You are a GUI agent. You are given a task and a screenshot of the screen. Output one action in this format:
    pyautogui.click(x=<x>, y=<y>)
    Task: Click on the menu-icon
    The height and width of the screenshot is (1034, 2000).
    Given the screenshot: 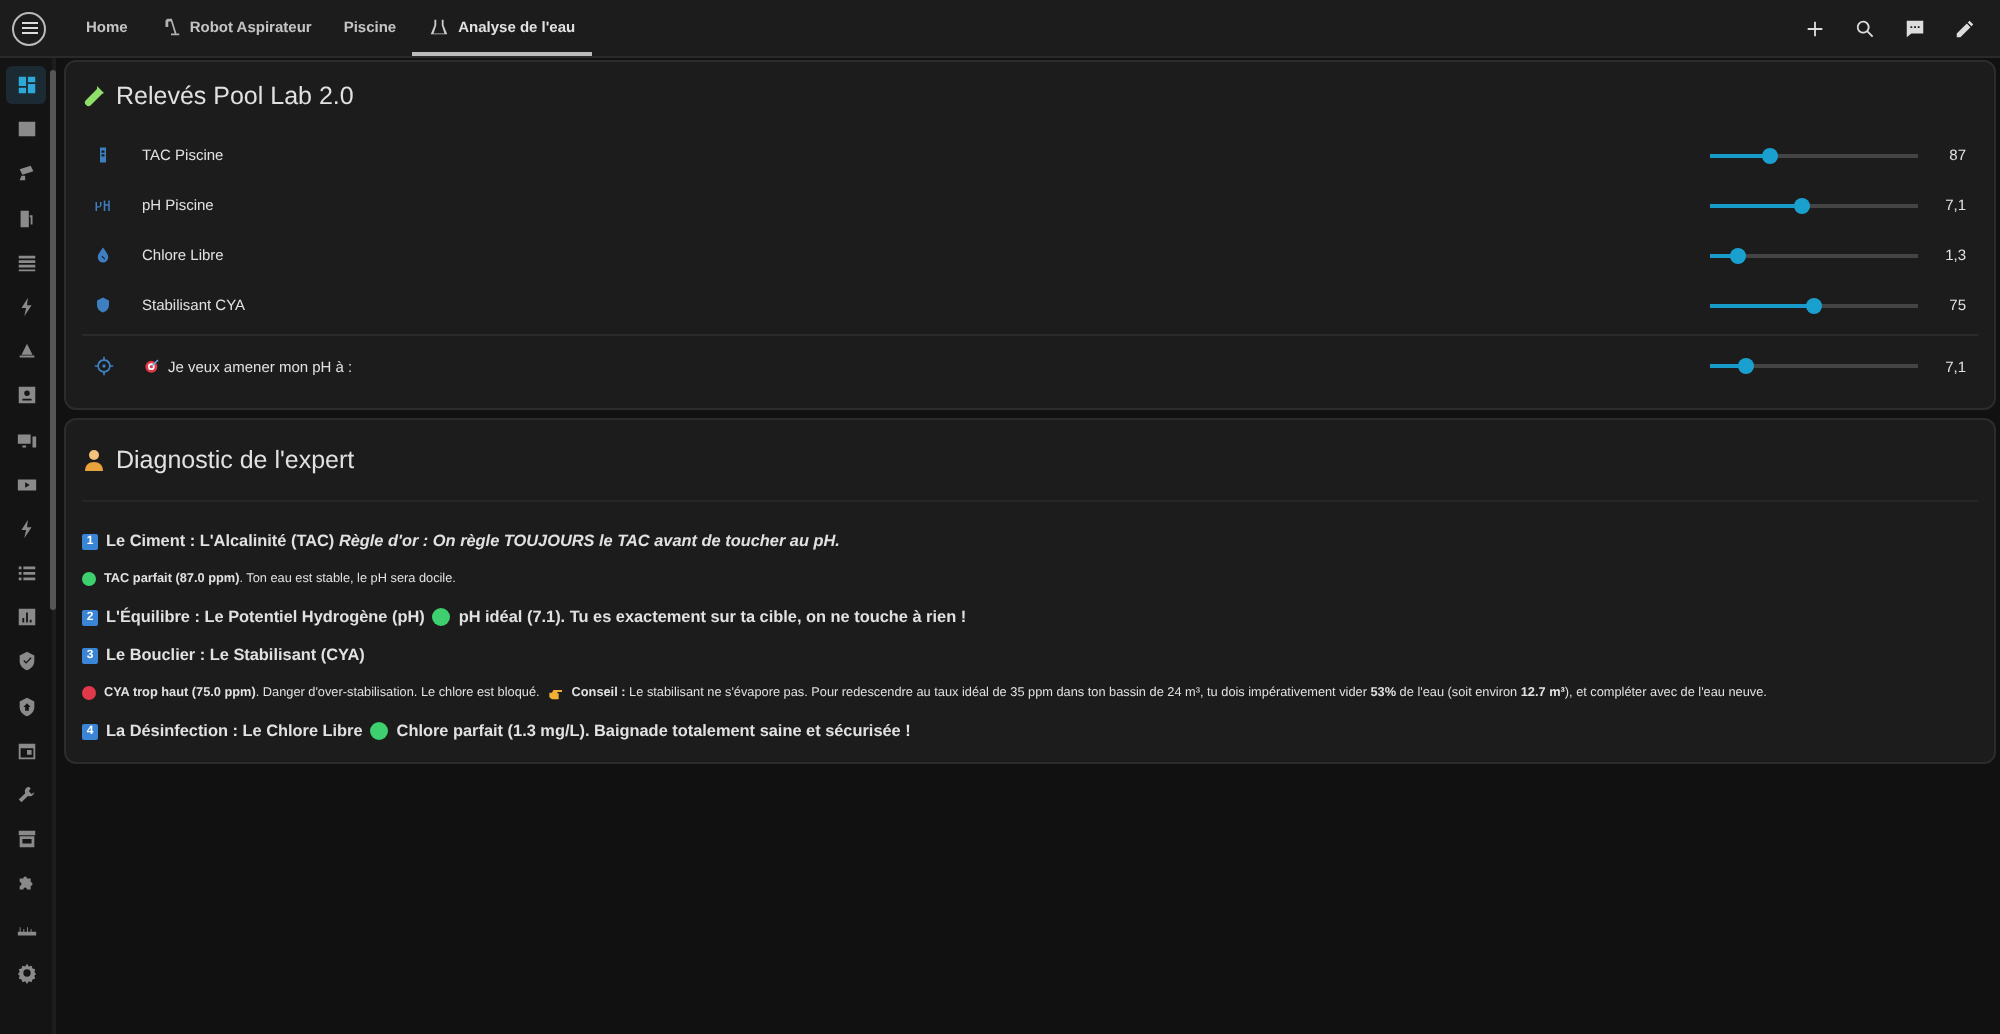 What is the action you would take?
    pyautogui.click(x=29, y=28)
    